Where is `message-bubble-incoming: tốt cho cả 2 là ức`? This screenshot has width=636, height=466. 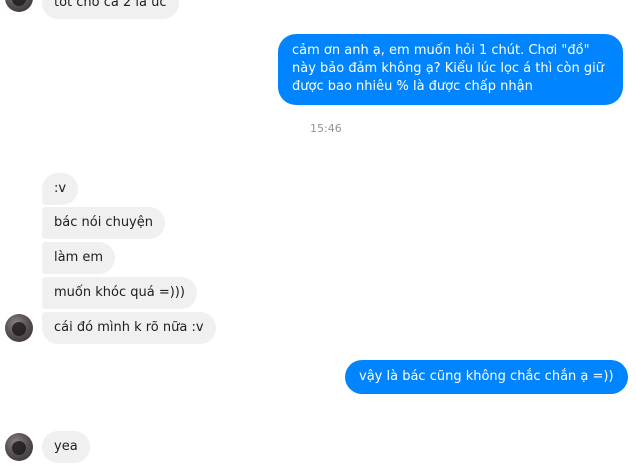 message-bubble-incoming: tốt cho cả 2 là ức is located at coordinates (110, 9).